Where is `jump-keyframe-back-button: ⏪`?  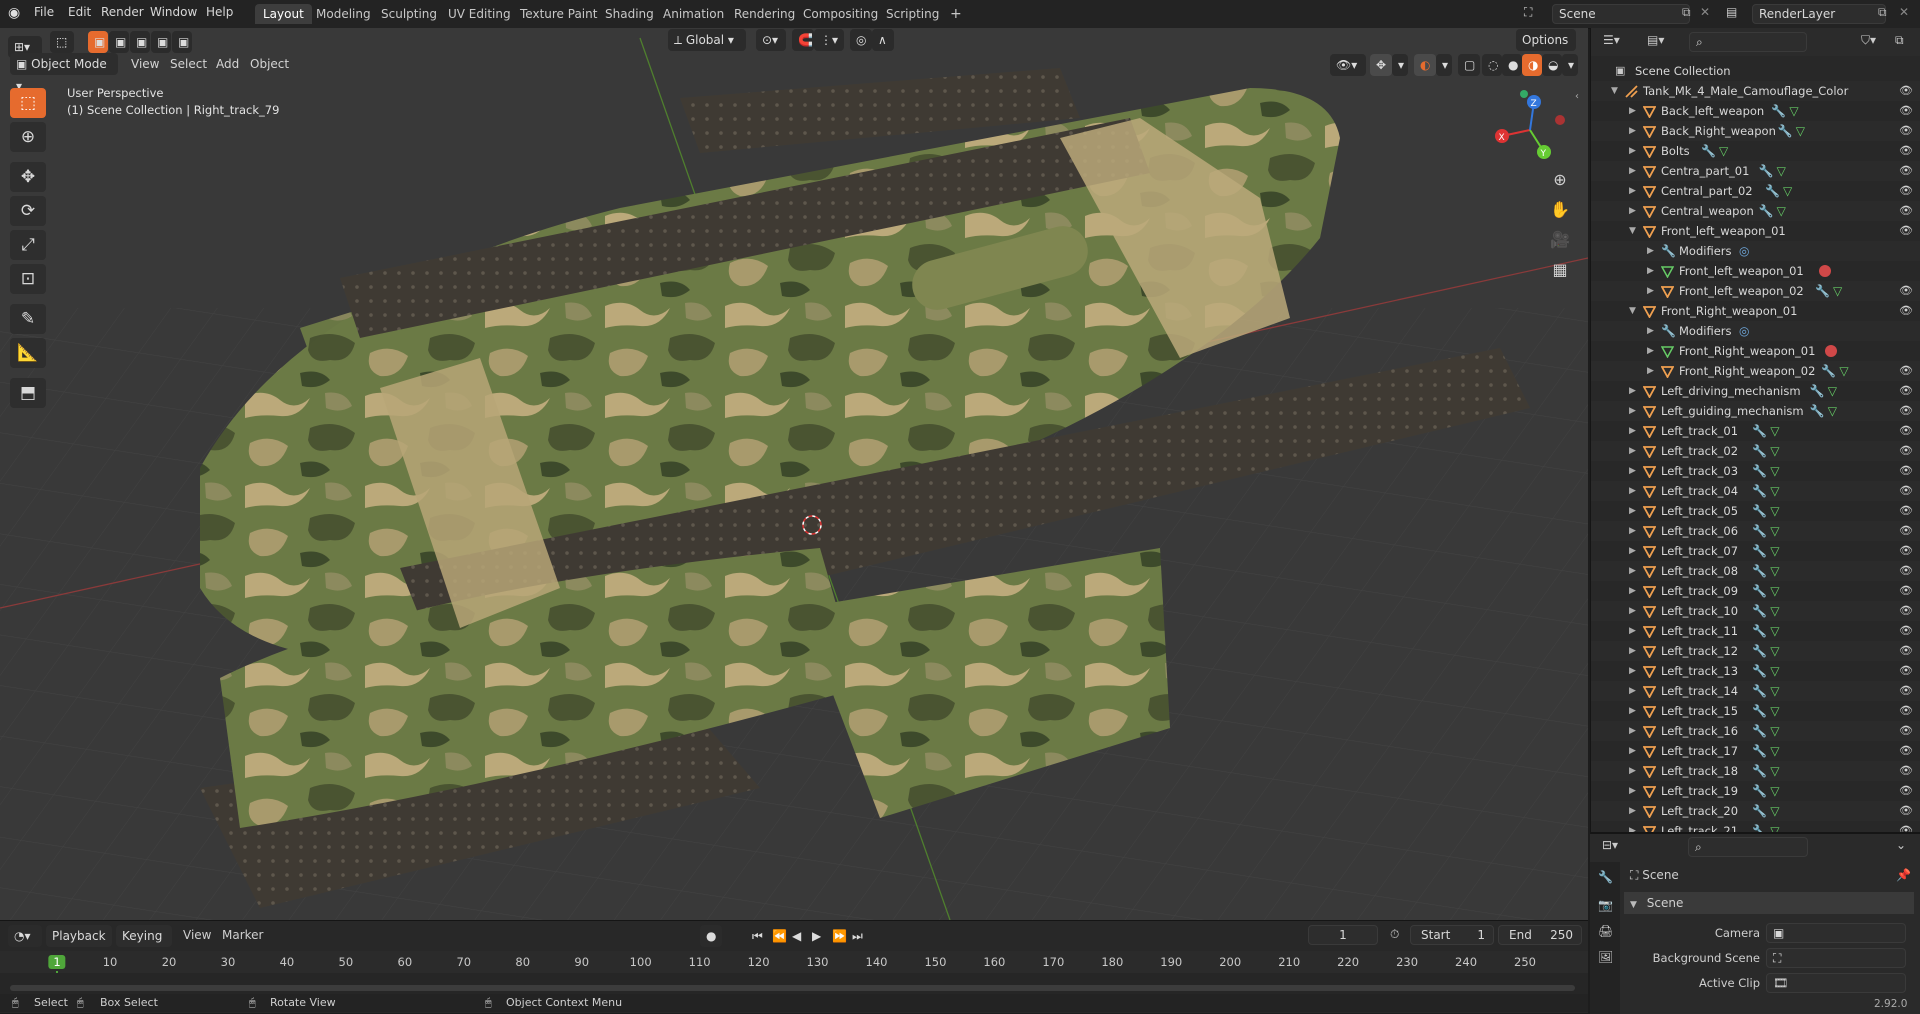
jump-keyframe-back-button: ⏪ is located at coordinates (776, 936).